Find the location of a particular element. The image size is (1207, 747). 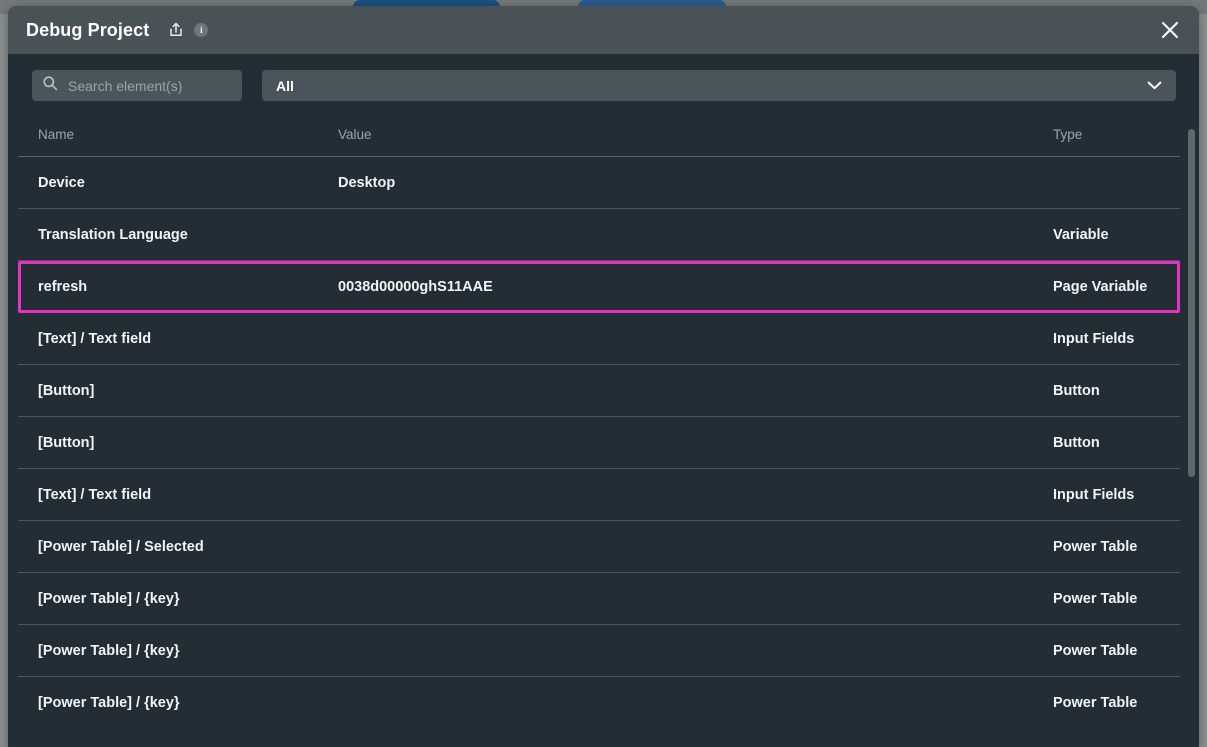

column-header-type: Type is located at coordinates (1068, 134).